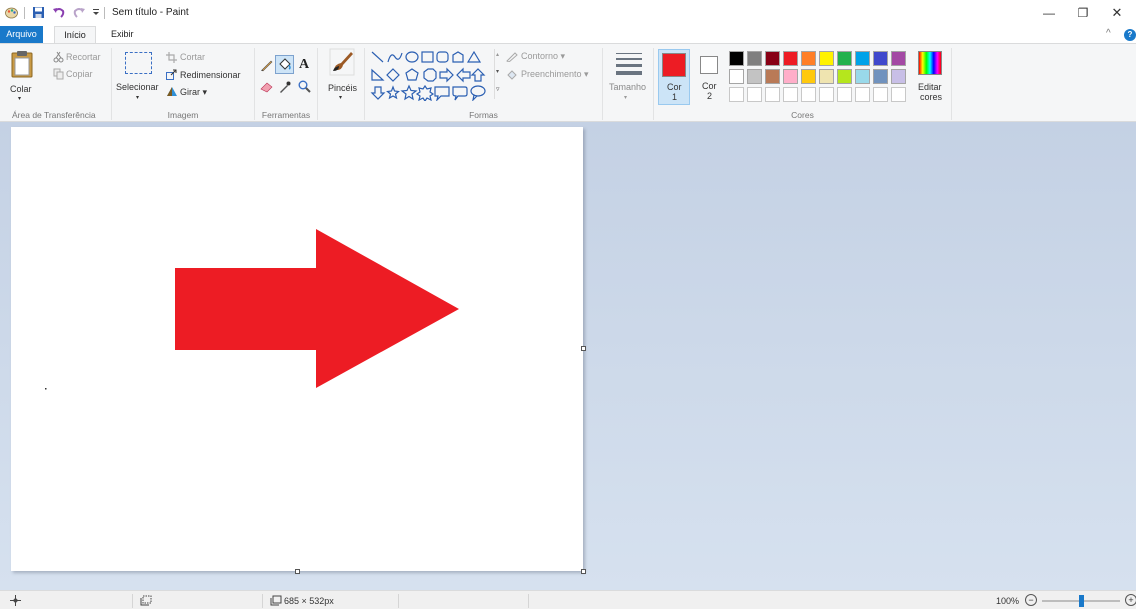  What do you see at coordinates (286, 115) in the screenshot?
I see `tools-group-label: Ferramentas` at bounding box center [286, 115].